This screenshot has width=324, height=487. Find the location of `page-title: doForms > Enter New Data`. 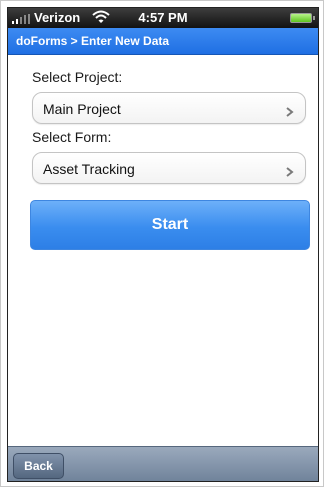

page-title: doForms > Enter New Data is located at coordinates (93, 41).